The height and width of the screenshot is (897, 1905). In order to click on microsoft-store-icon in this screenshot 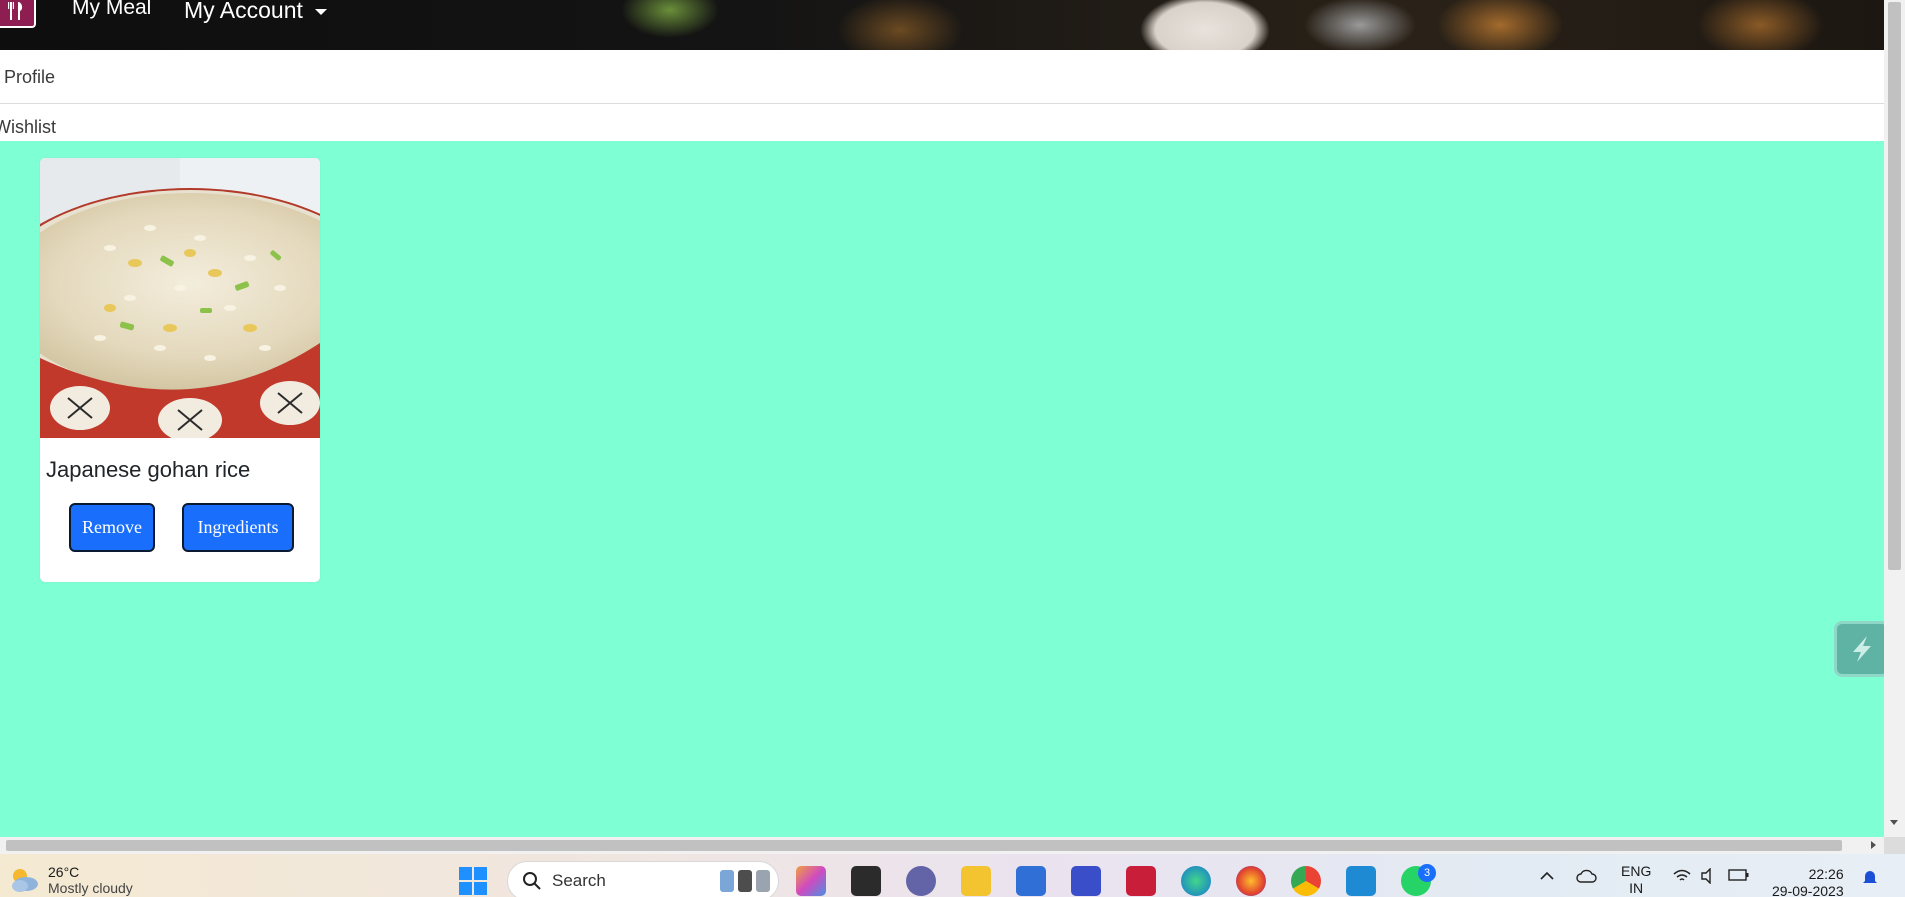, I will do `click(1031, 881)`.